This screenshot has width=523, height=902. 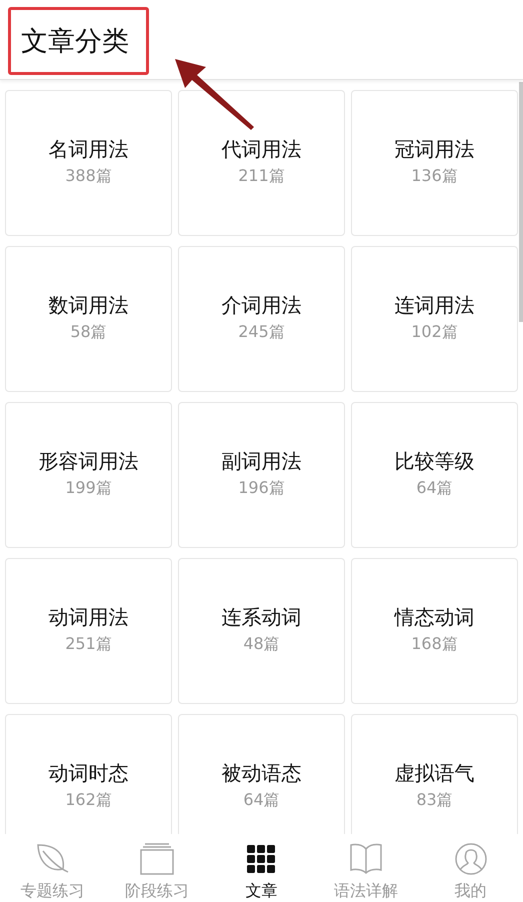 What do you see at coordinates (261, 488) in the screenshot?
I see `article-count: 196篇` at bounding box center [261, 488].